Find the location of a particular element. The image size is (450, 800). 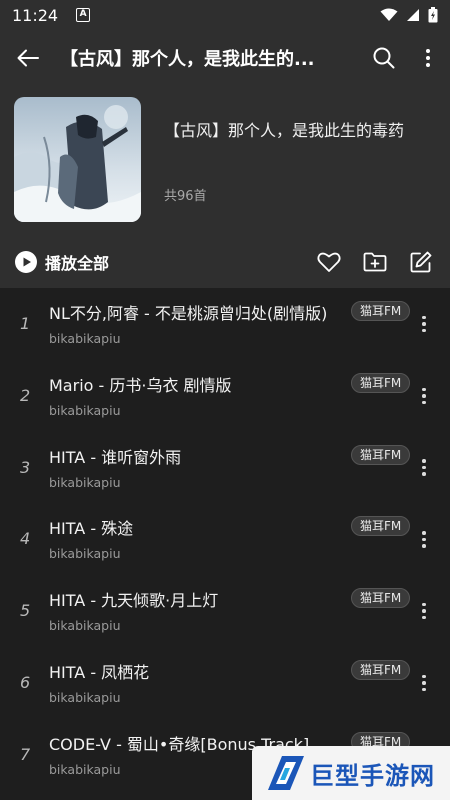

playlist-count: 共96首 is located at coordinates (185, 196).